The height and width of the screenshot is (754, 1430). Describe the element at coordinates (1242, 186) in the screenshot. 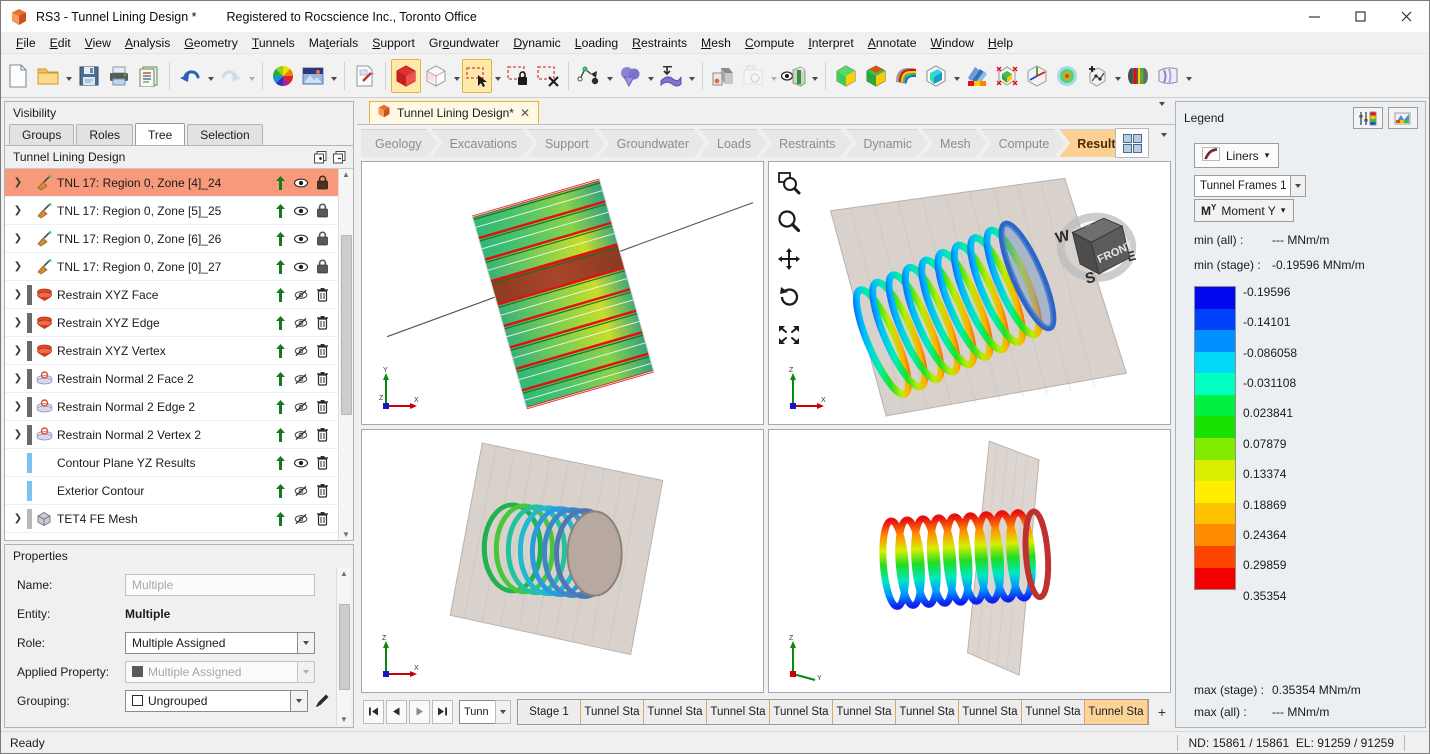

I see `tunnel-frames-value: Tunnel Frames 1` at that location.